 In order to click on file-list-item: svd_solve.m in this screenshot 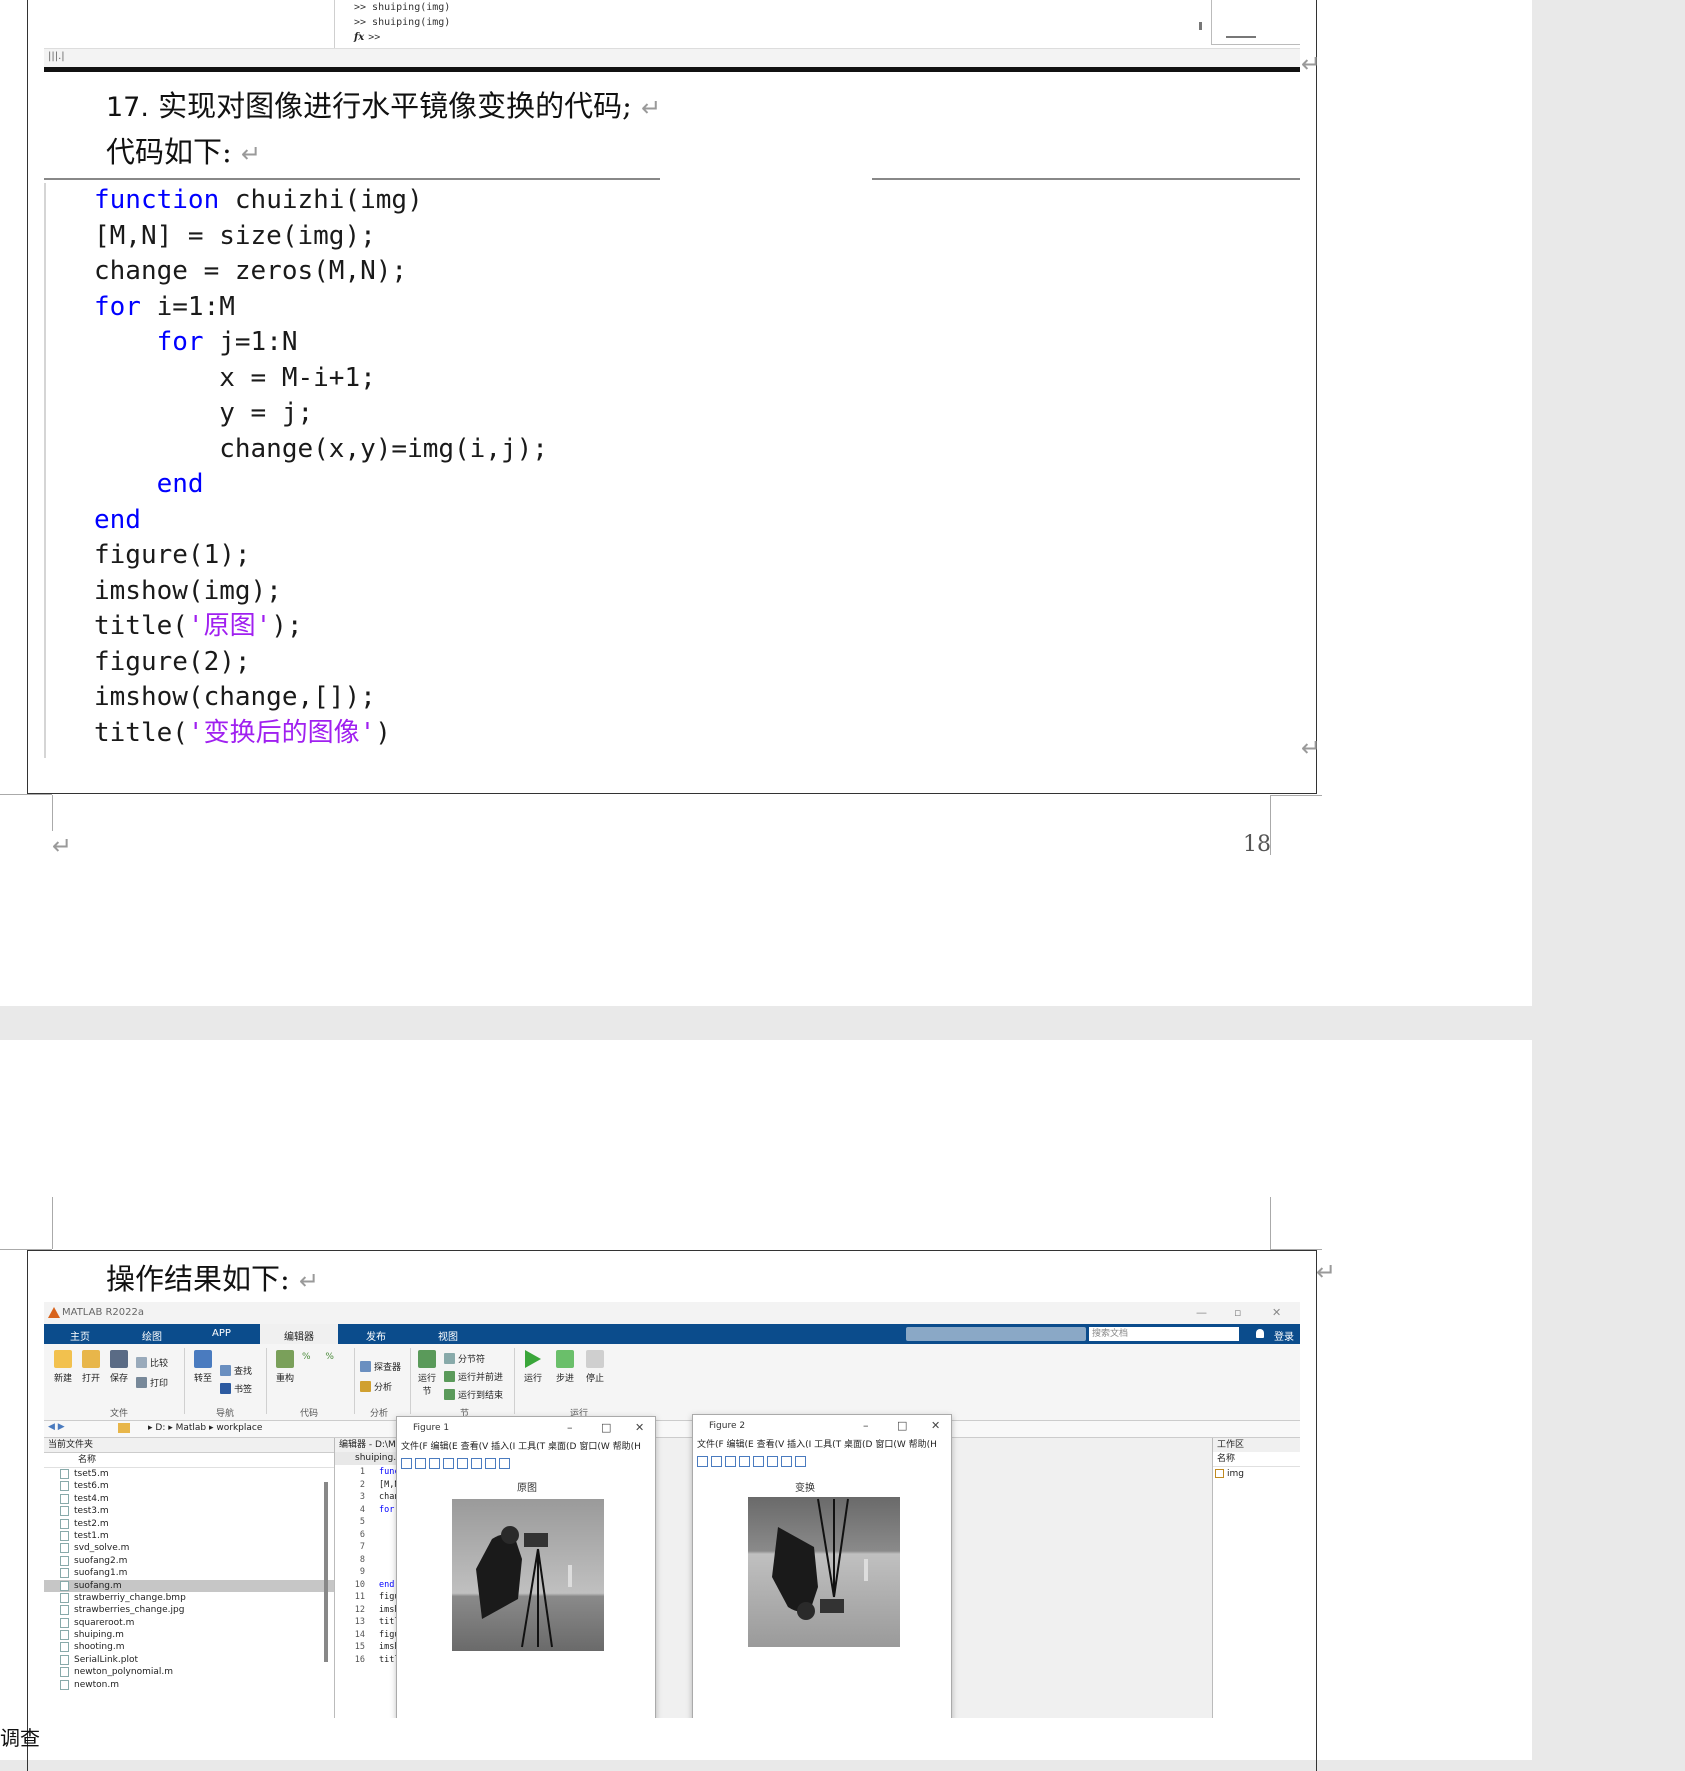, I will do `click(189, 1548)`.